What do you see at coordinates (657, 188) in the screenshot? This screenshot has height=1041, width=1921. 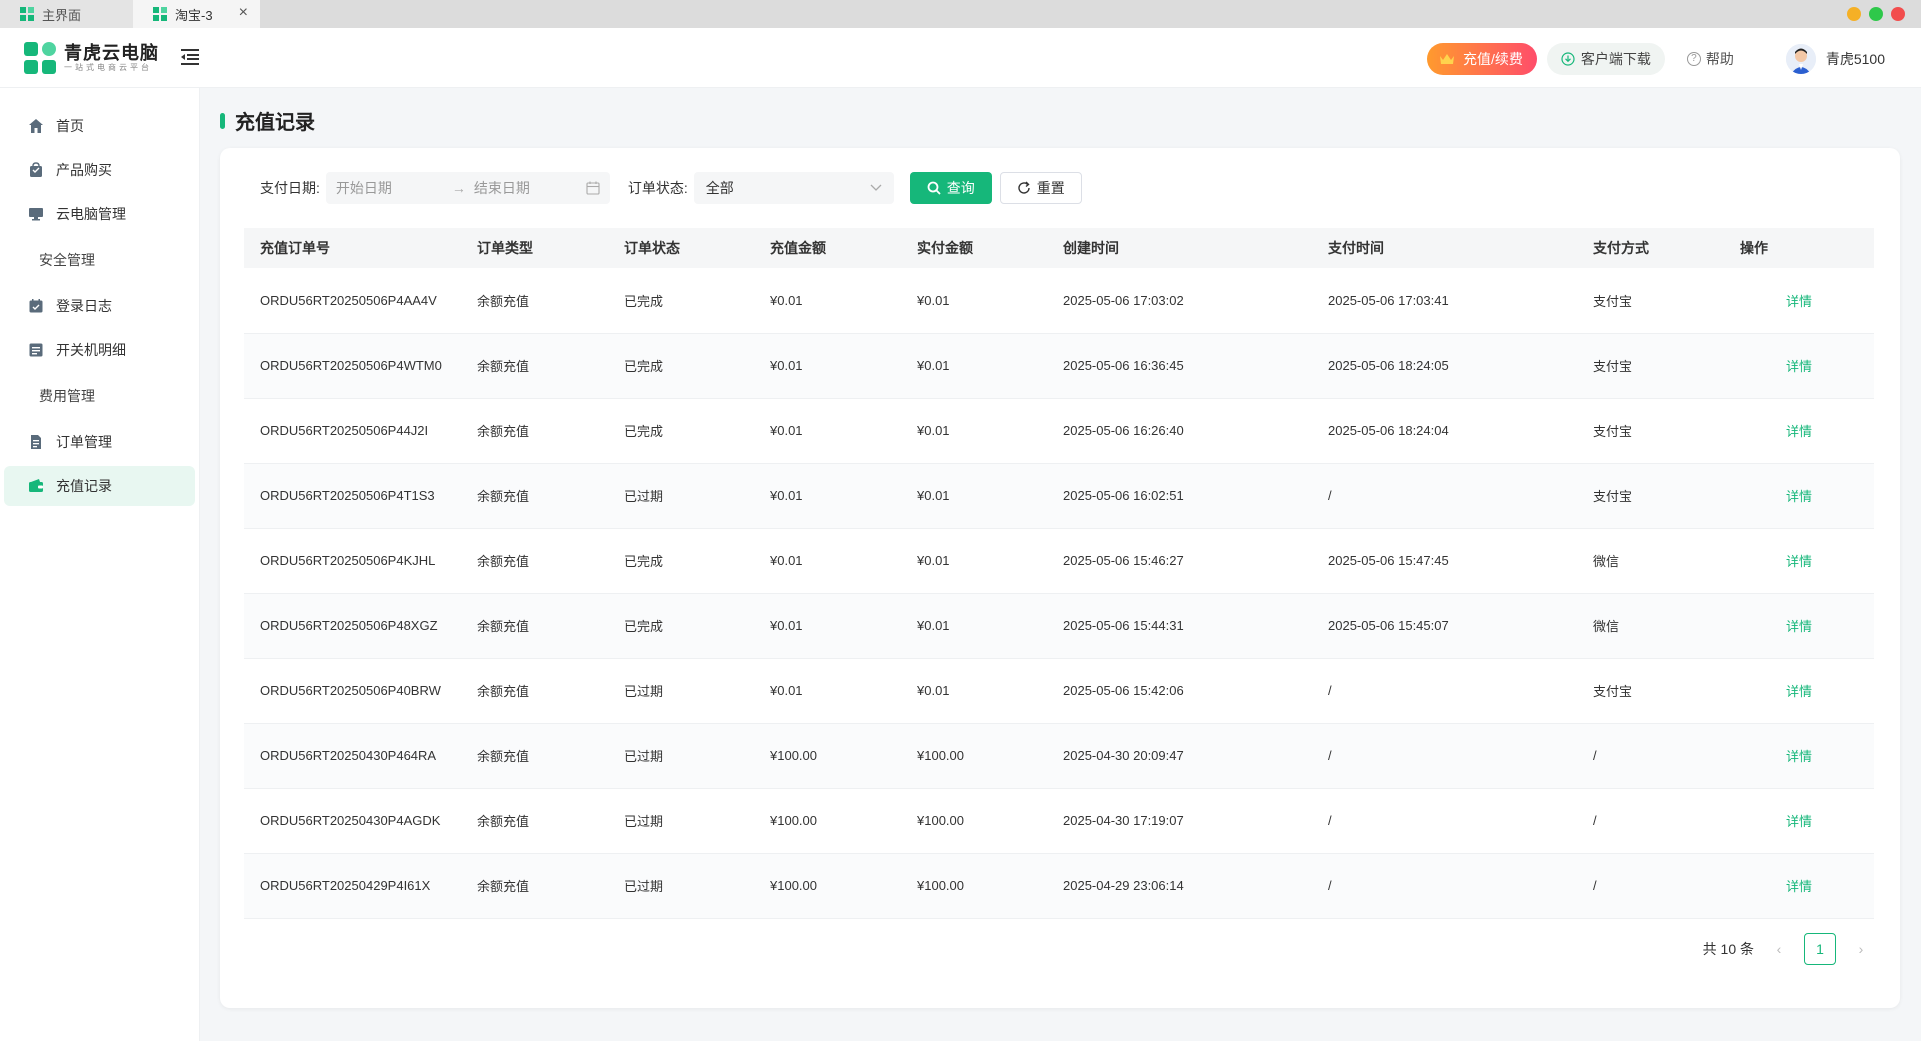 I see `order-status-label: 订单状态:` at bounding box center [657, 188].